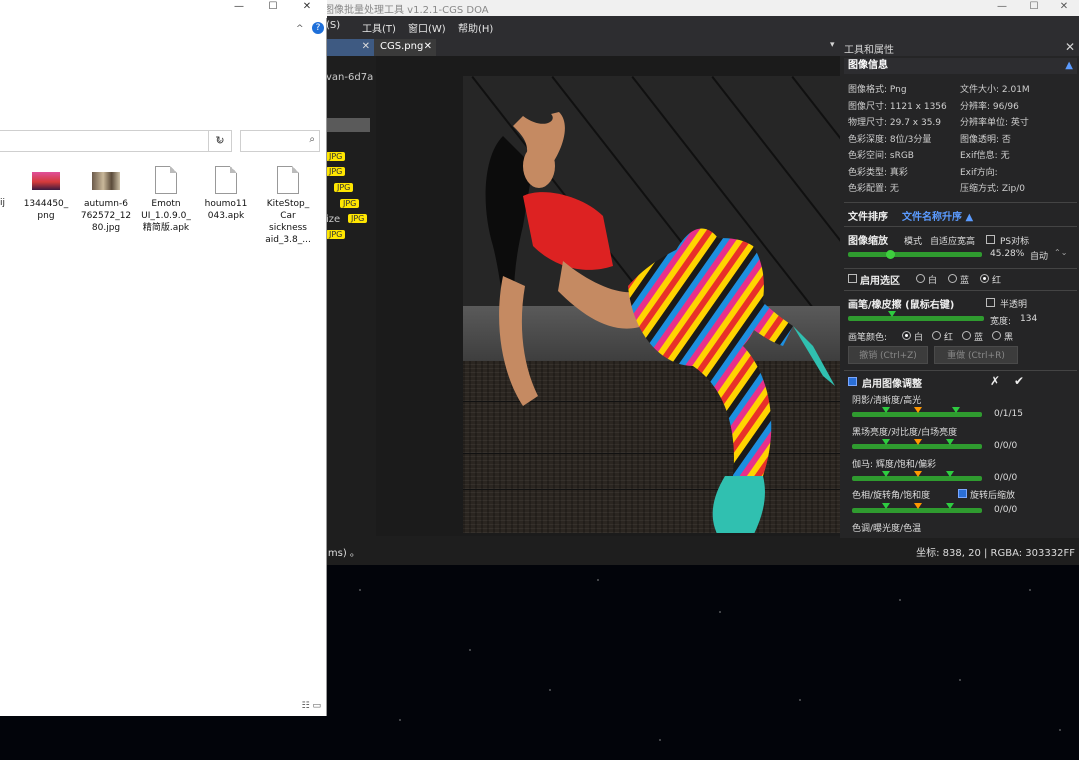  I want to click on file-name: autumn-6 762572_12 80.jpg, so click(106, 216).